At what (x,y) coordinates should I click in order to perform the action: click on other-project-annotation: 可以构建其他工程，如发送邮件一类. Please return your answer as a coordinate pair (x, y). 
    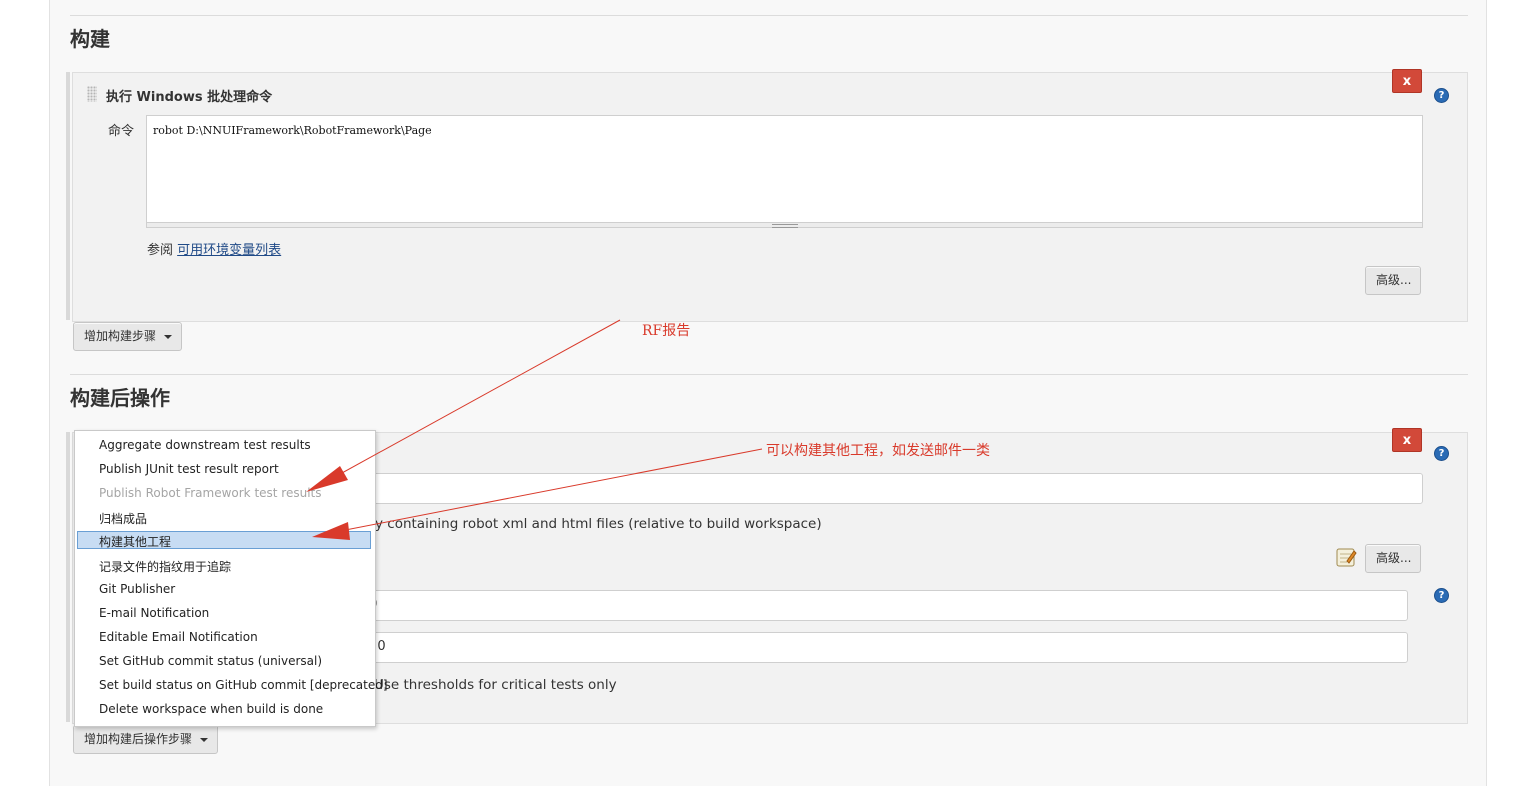
    Looking at the image, I should click on (878, 451).